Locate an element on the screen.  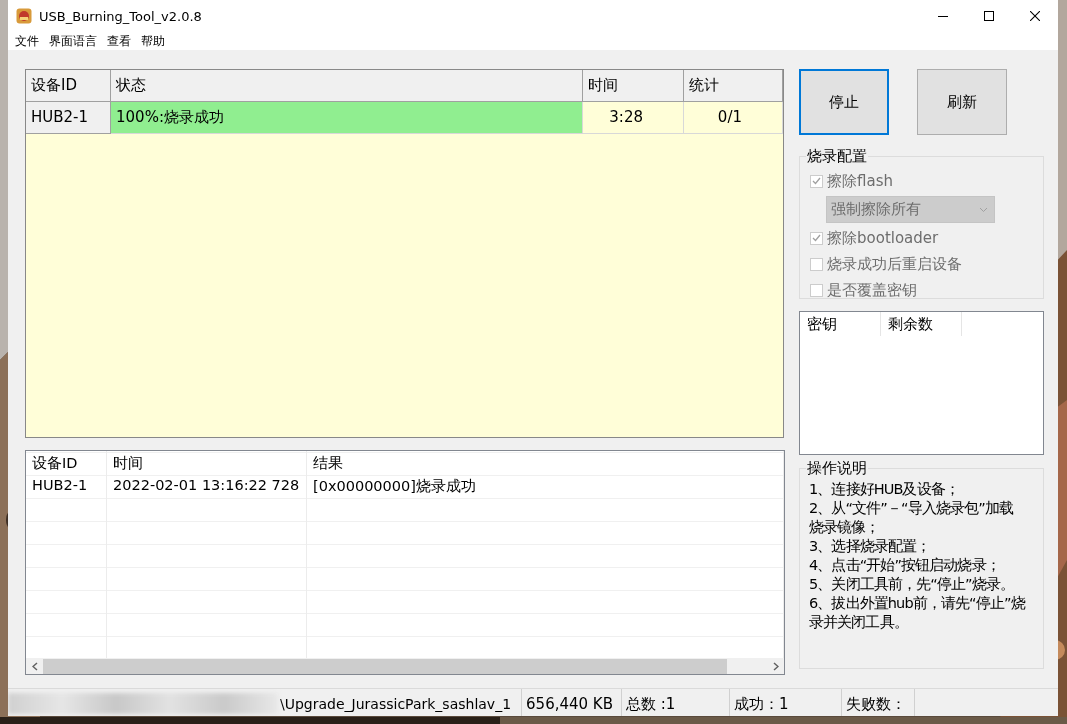
window-title: USB_Burning_Tool_v2.0.8 is located at coordinates (121, 16).